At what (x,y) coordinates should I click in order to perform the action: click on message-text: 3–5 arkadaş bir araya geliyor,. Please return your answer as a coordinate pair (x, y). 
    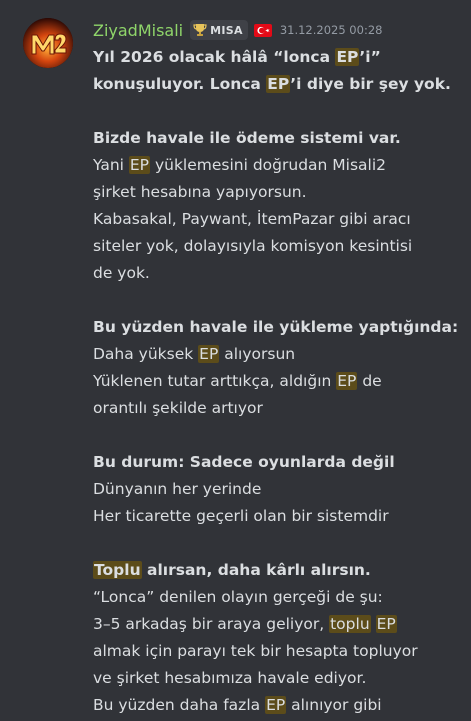
    Looking at the image, I should click on (211, 624).